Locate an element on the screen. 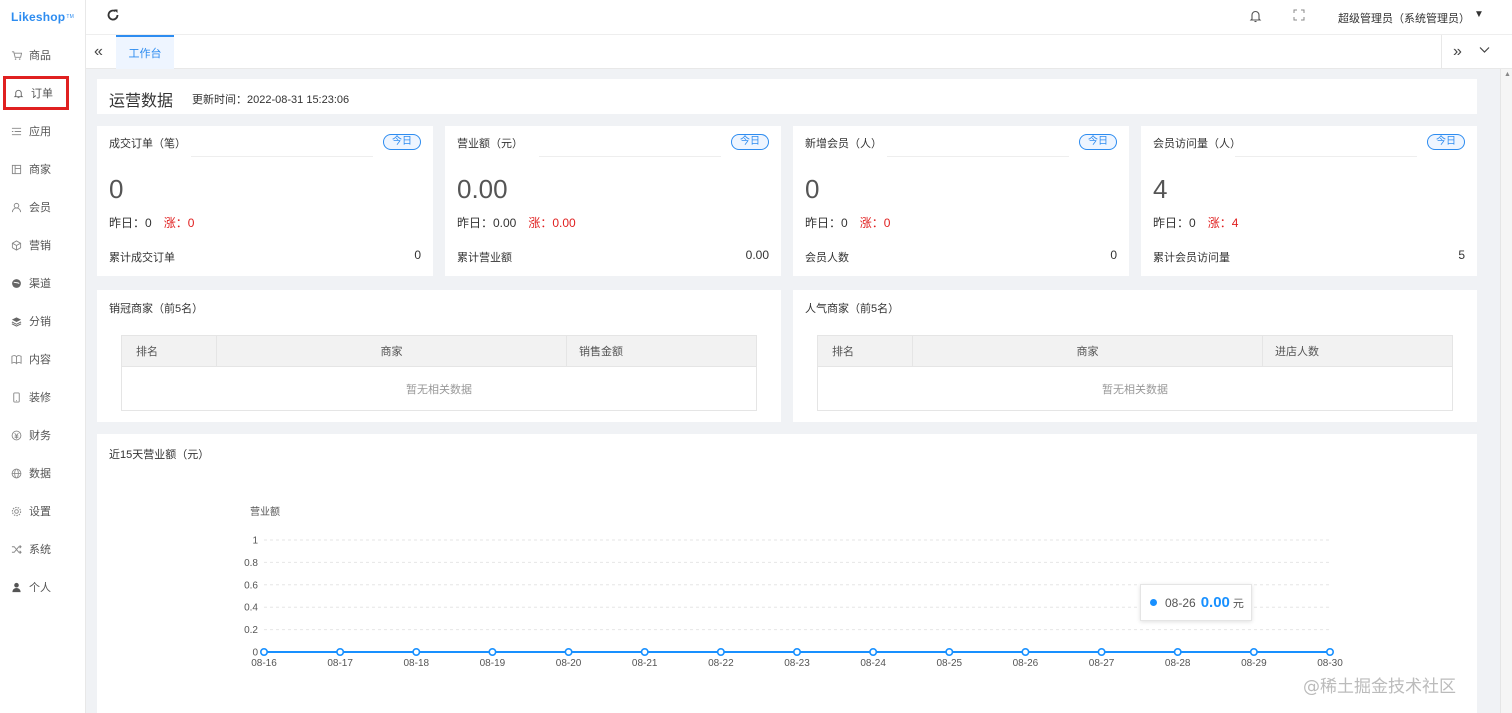 The height and width of the screenshot is (713, 1512). fullscreen-icon is located at coordinates (1299, 16).